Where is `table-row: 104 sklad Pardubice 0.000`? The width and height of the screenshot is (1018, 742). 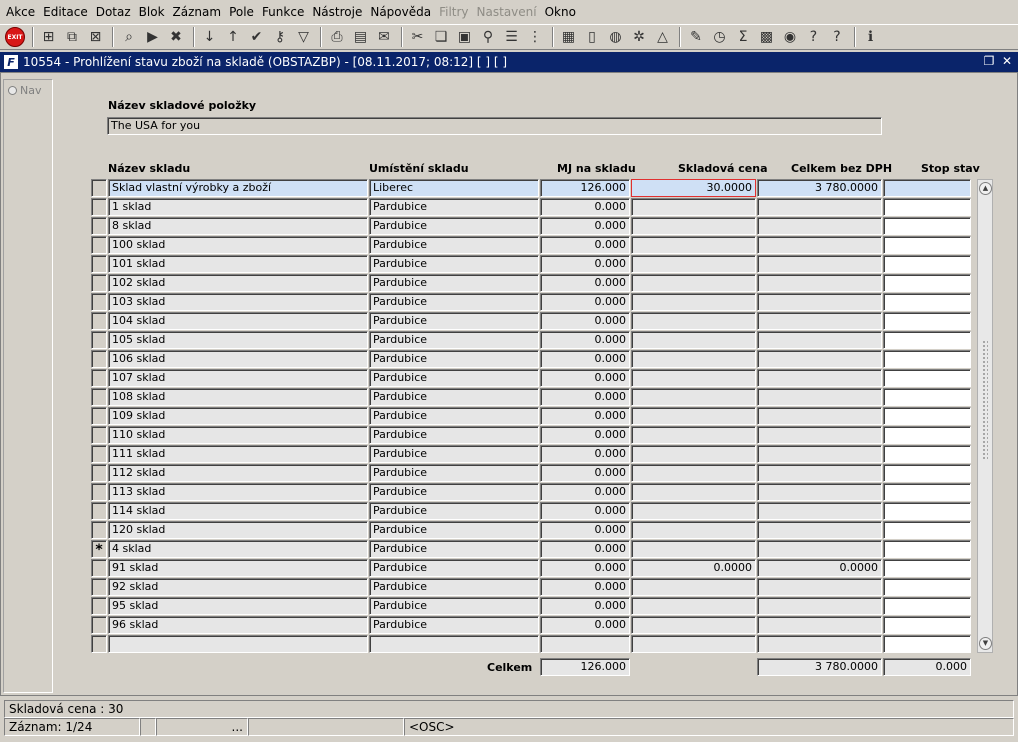 table-row: 104 sklad Pardubice 0.000 is located at coordinates (531, 321).